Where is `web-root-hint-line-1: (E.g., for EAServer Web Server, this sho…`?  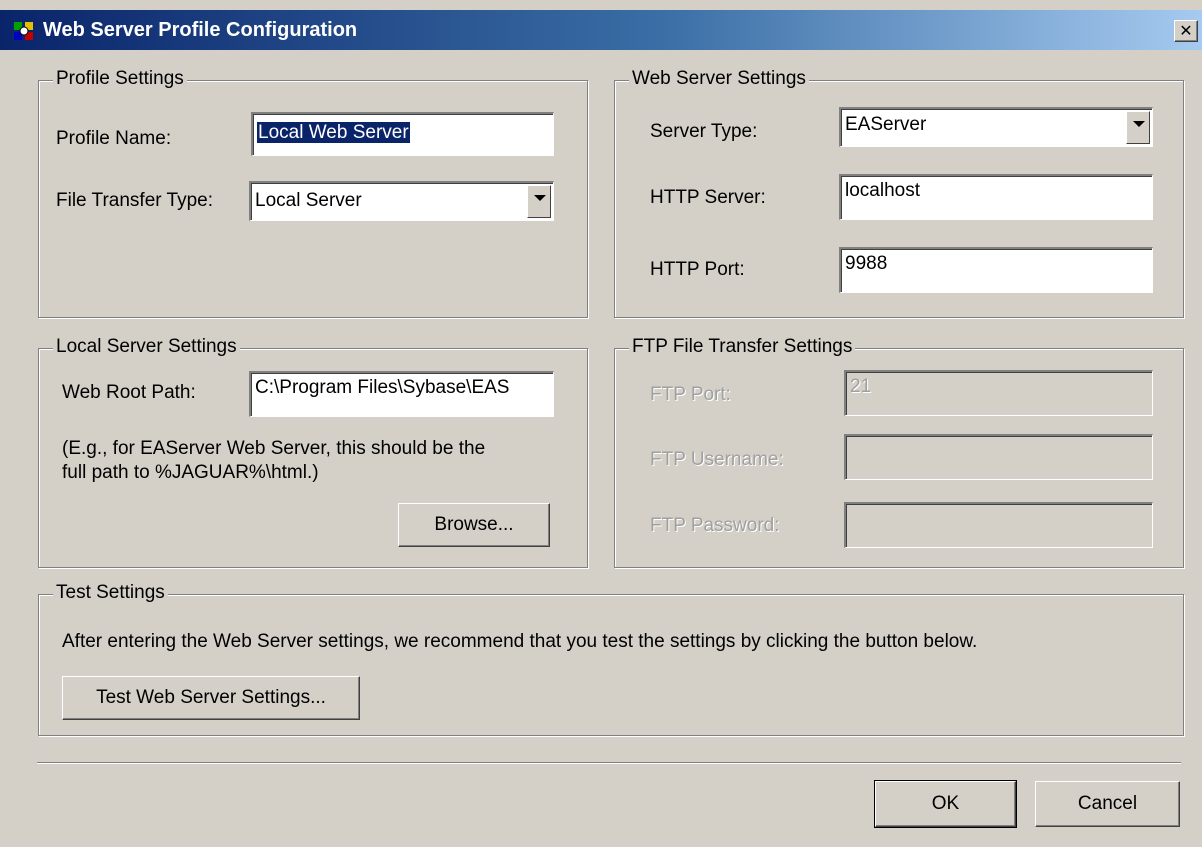
web-root-hint-line-1: (E.g., for EAServer Web Server, this sho… is located at coordinates (274, 448).